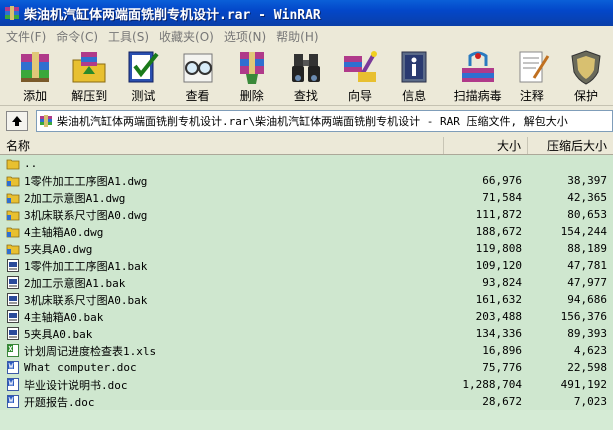 This screenshot has width=613, height=430. I want to click on file-name: 1零件加工工序图A1.bak, so click(86, 266).